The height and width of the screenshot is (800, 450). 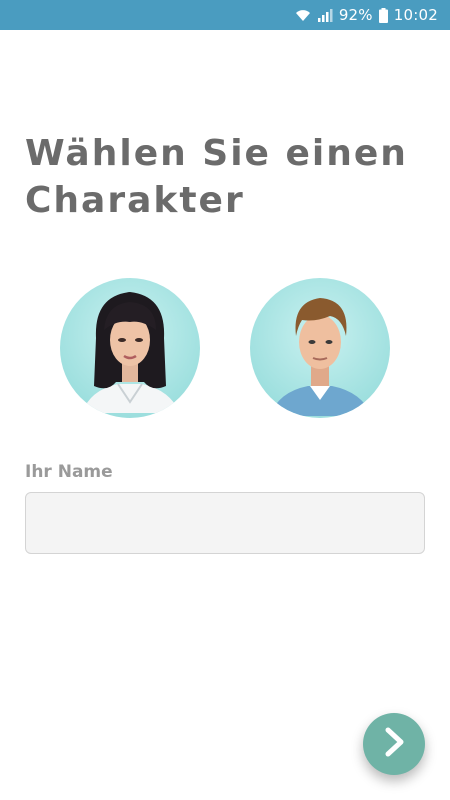 I want to click on clock: 10:02, so click(x=415, y=15).